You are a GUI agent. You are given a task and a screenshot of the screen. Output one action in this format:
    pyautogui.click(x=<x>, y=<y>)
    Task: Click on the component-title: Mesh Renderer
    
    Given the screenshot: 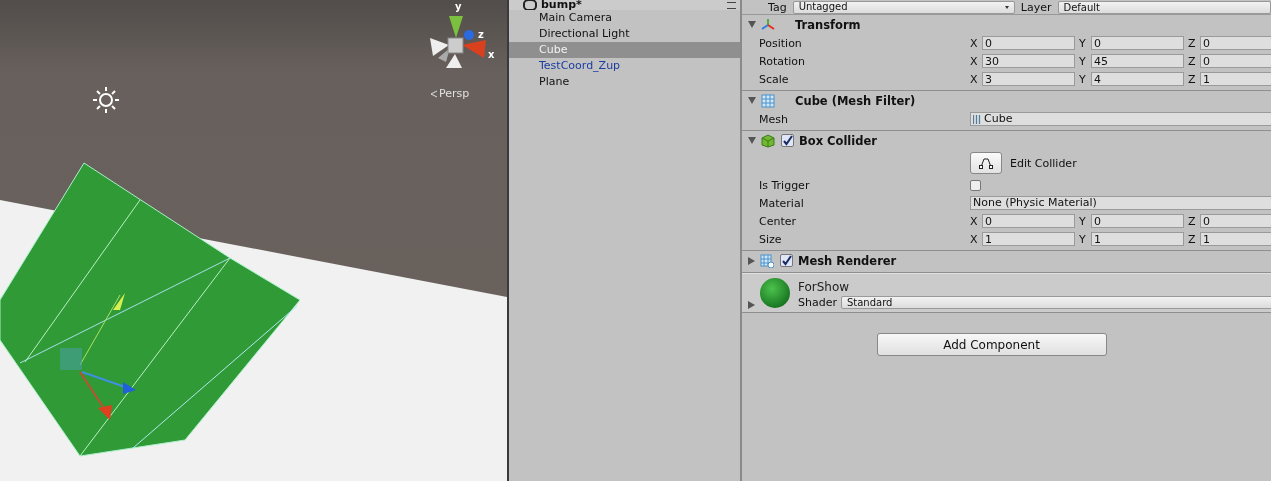 What is the action you would take?
    pyautogui.click(x=847, y=260)
    